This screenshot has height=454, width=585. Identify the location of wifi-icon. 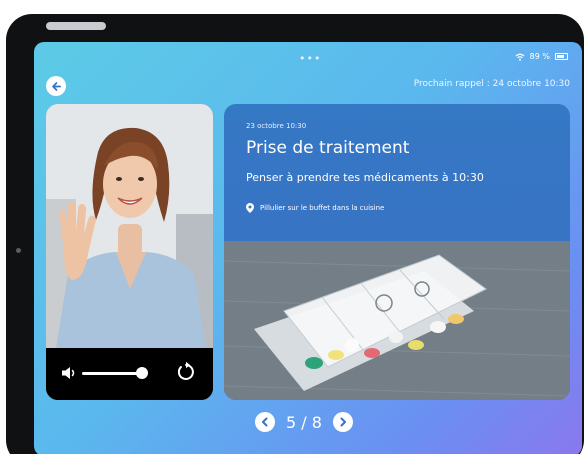
(520, 57).